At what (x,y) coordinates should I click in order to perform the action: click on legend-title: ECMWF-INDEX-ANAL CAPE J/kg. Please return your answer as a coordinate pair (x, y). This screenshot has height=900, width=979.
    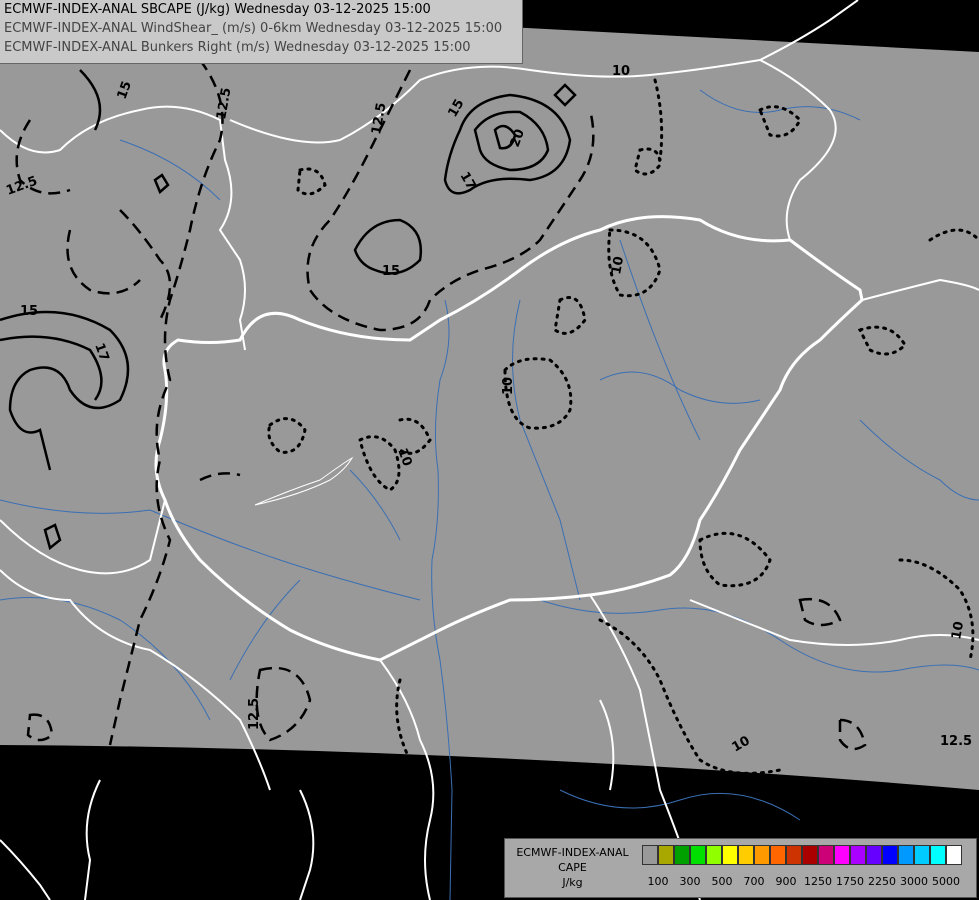
    Looking at the image, I should click on (572, 867).